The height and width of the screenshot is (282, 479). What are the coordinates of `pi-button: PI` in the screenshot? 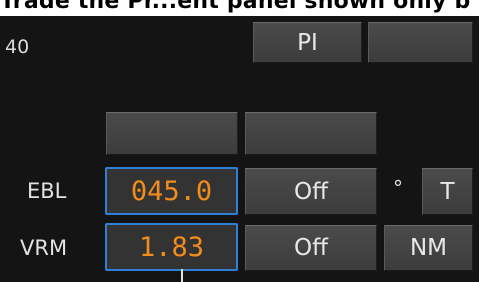 It's located at (307, 42).